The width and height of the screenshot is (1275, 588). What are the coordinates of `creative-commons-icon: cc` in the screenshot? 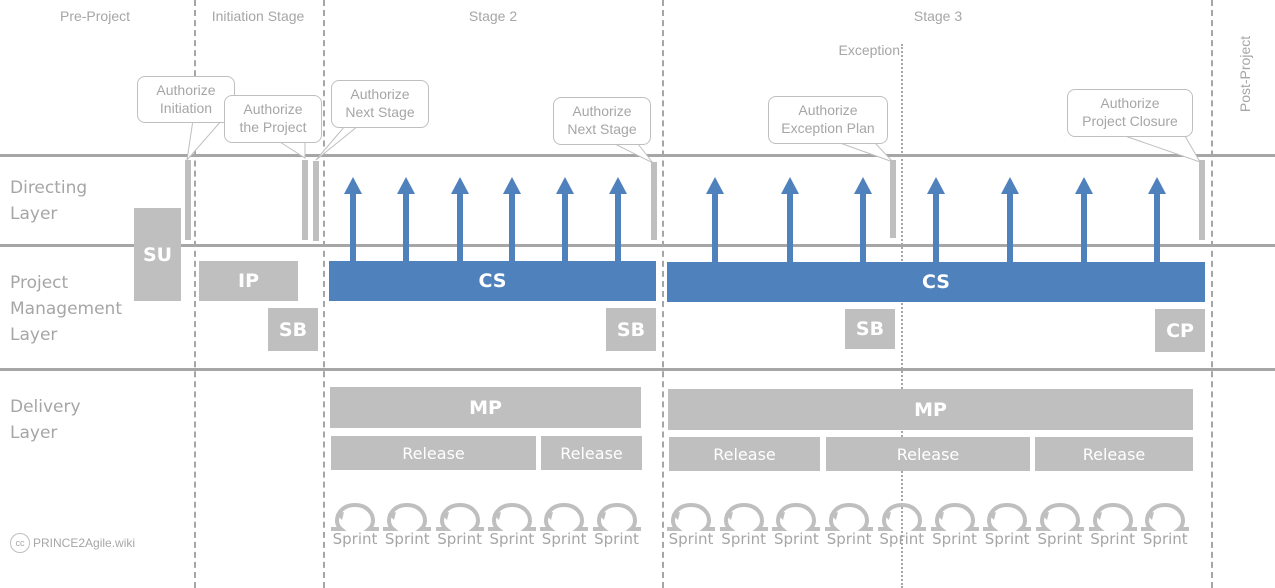 It's located at (20, 543).